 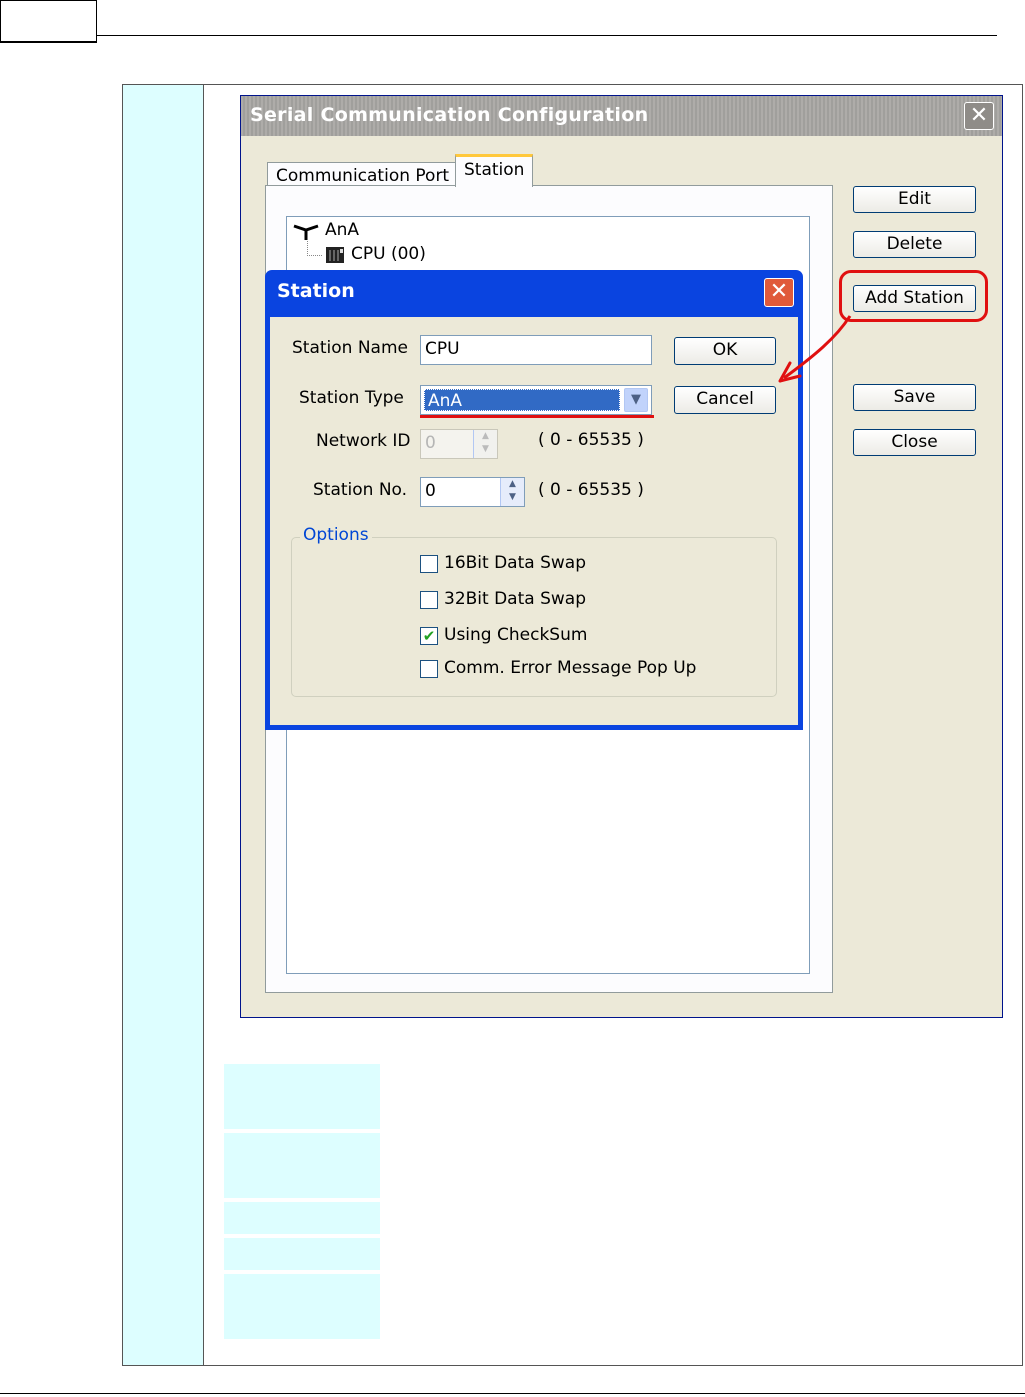 What do you see at coordinates (472, 492) in the screenshot?
I see `station-no-input: 0 ▲ ▼` at bounding box center [472, 492].